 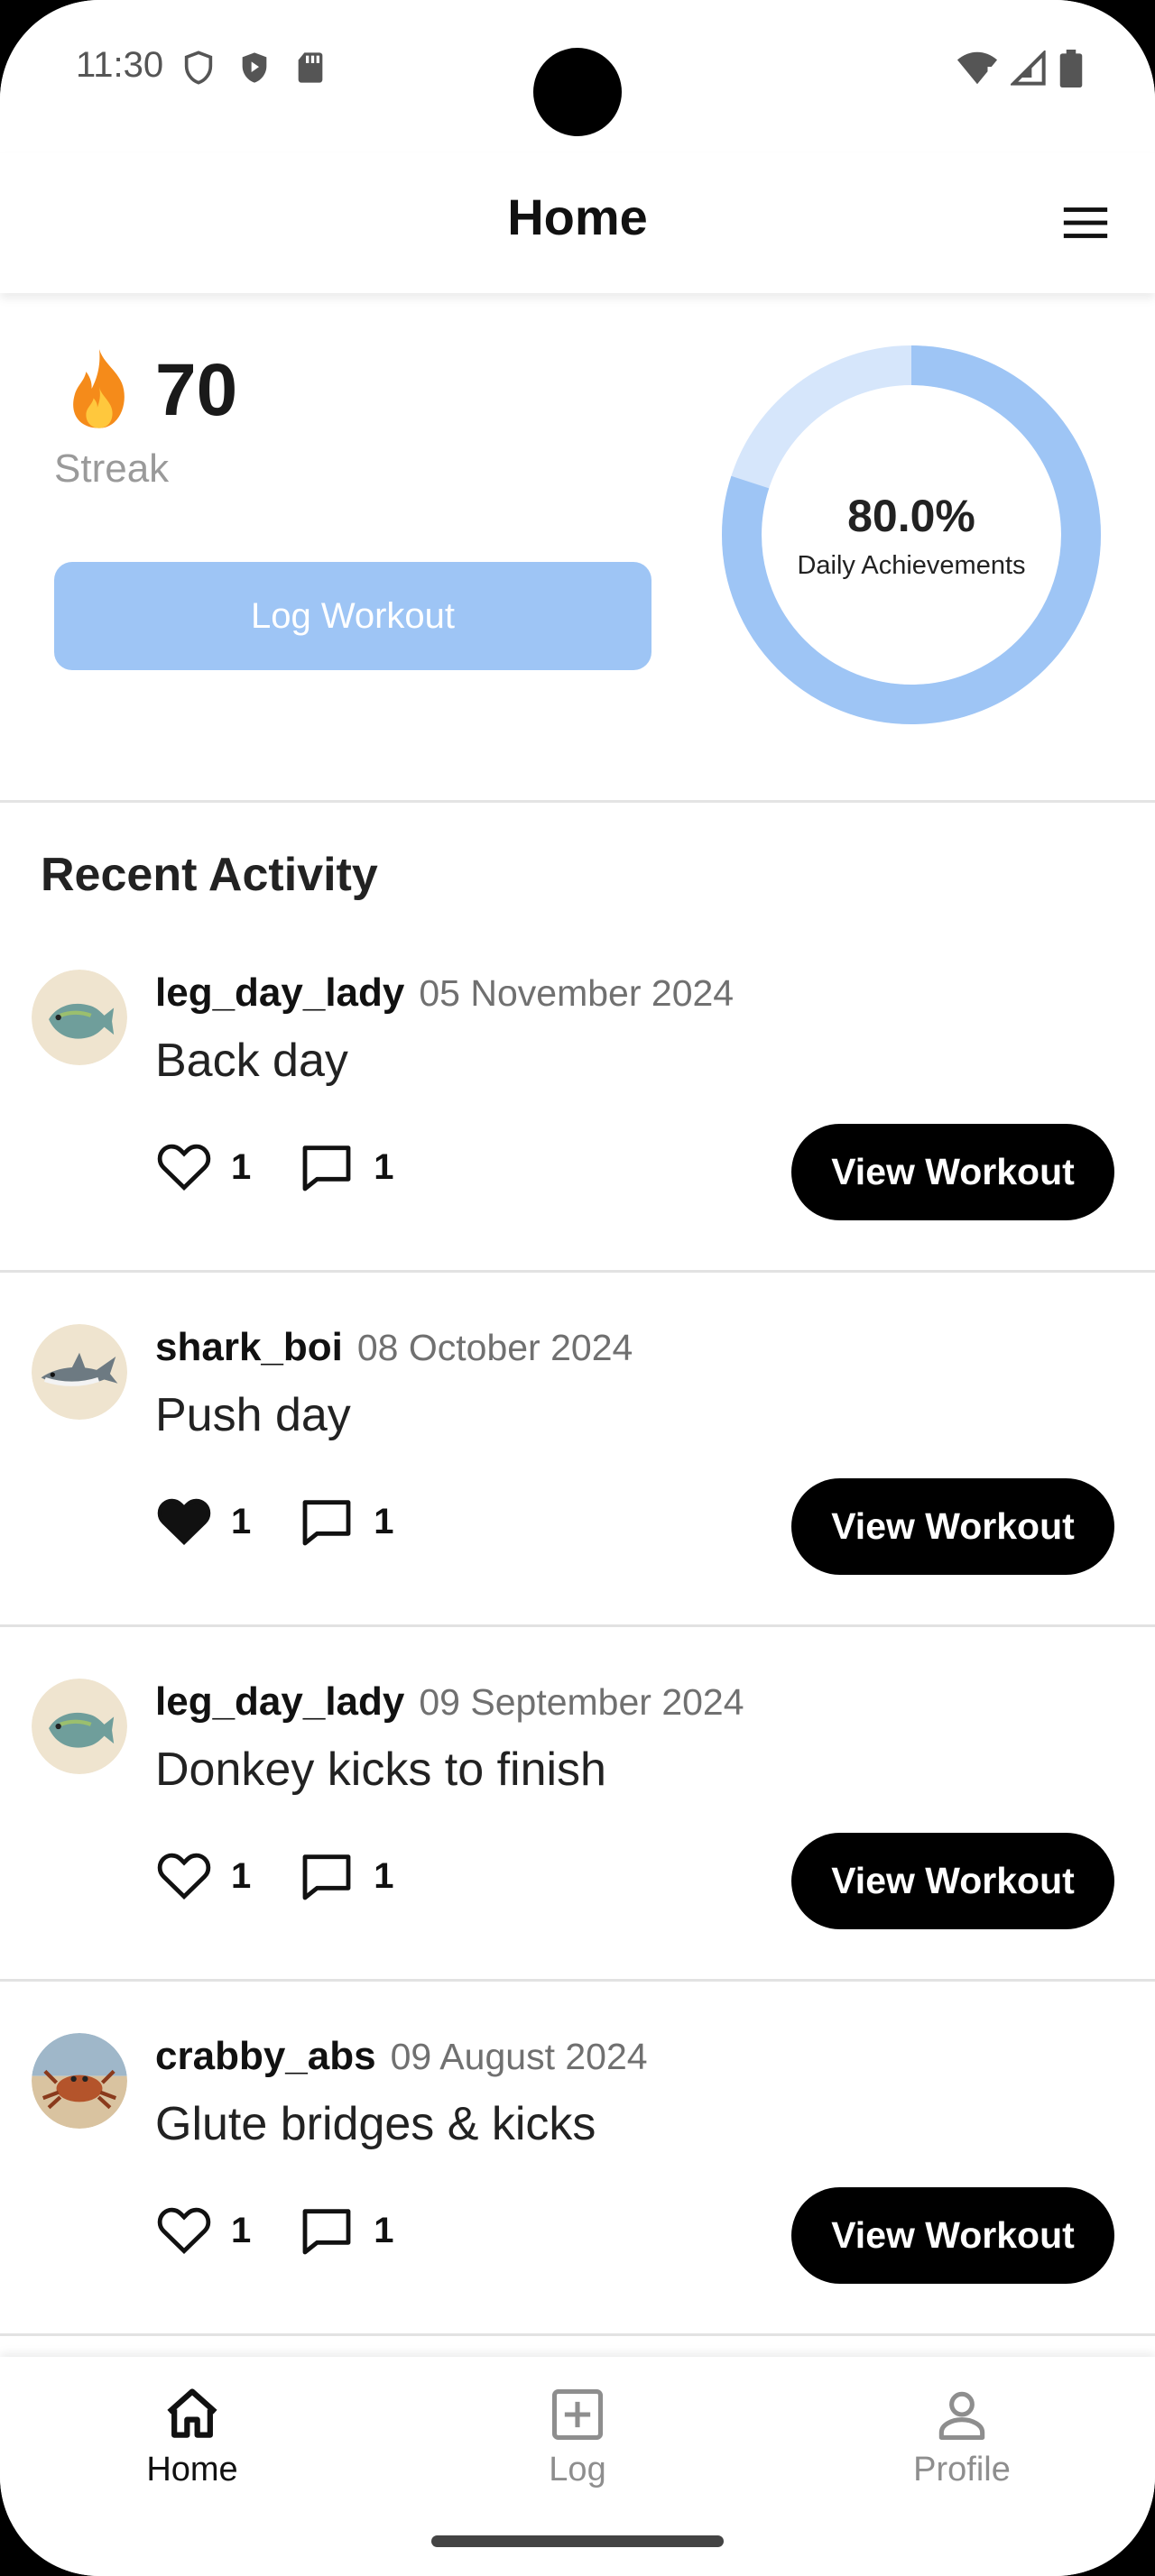 What do you see at coordinates (577, 92) in the screenshot?
I see `camera-cutout` at bounding box center [577, 92].